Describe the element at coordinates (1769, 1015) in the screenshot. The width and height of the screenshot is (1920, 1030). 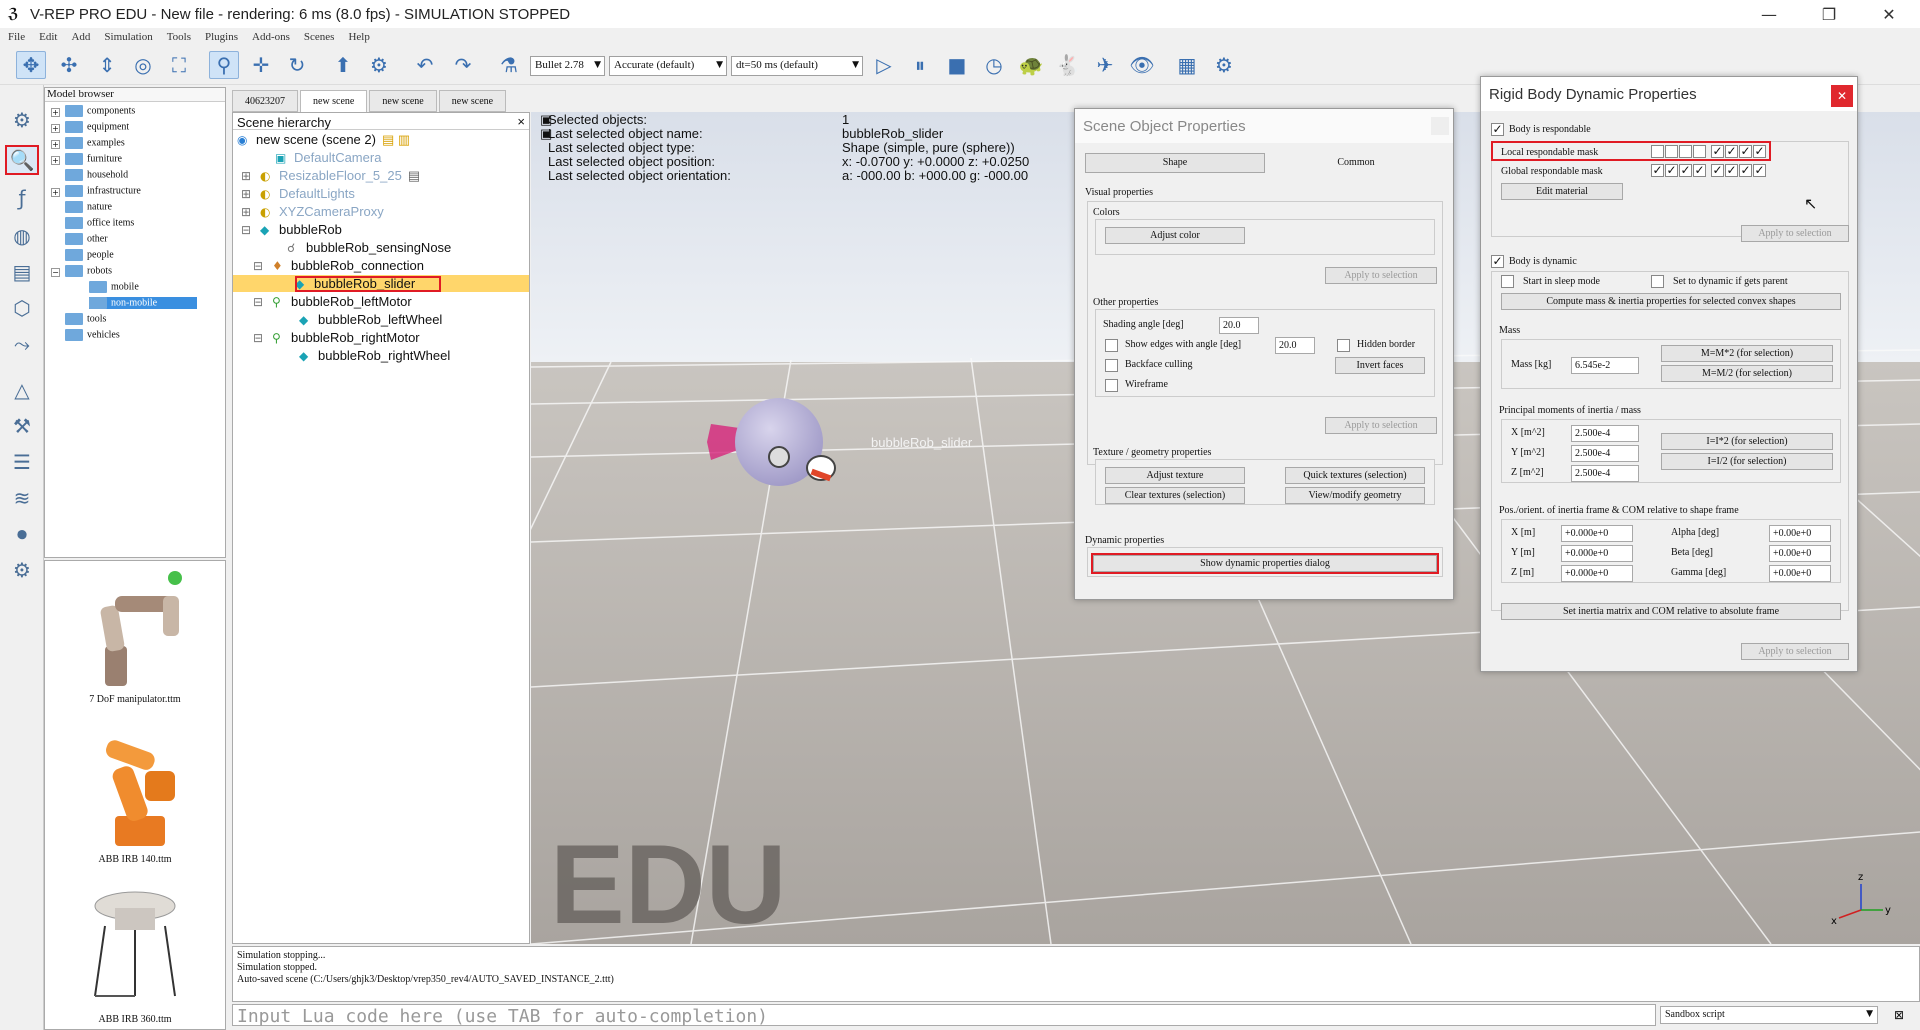
I see `script-select: Sandbox script ▼` at that location.